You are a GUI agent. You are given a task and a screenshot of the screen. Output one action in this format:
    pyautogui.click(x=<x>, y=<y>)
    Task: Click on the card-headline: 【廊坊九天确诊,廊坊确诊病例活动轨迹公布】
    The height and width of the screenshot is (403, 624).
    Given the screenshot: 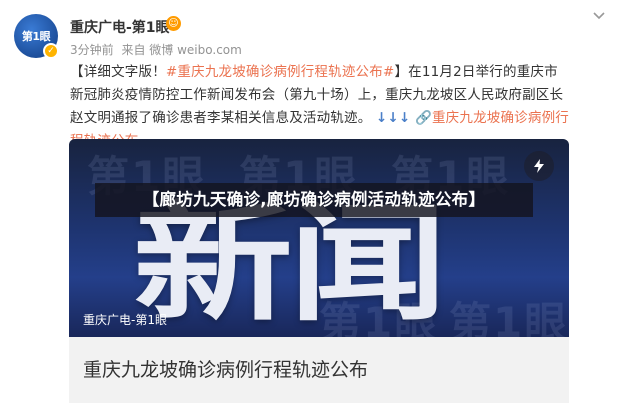 What is the action you would take?
    pyautogui.click(x=314, y=199)
    